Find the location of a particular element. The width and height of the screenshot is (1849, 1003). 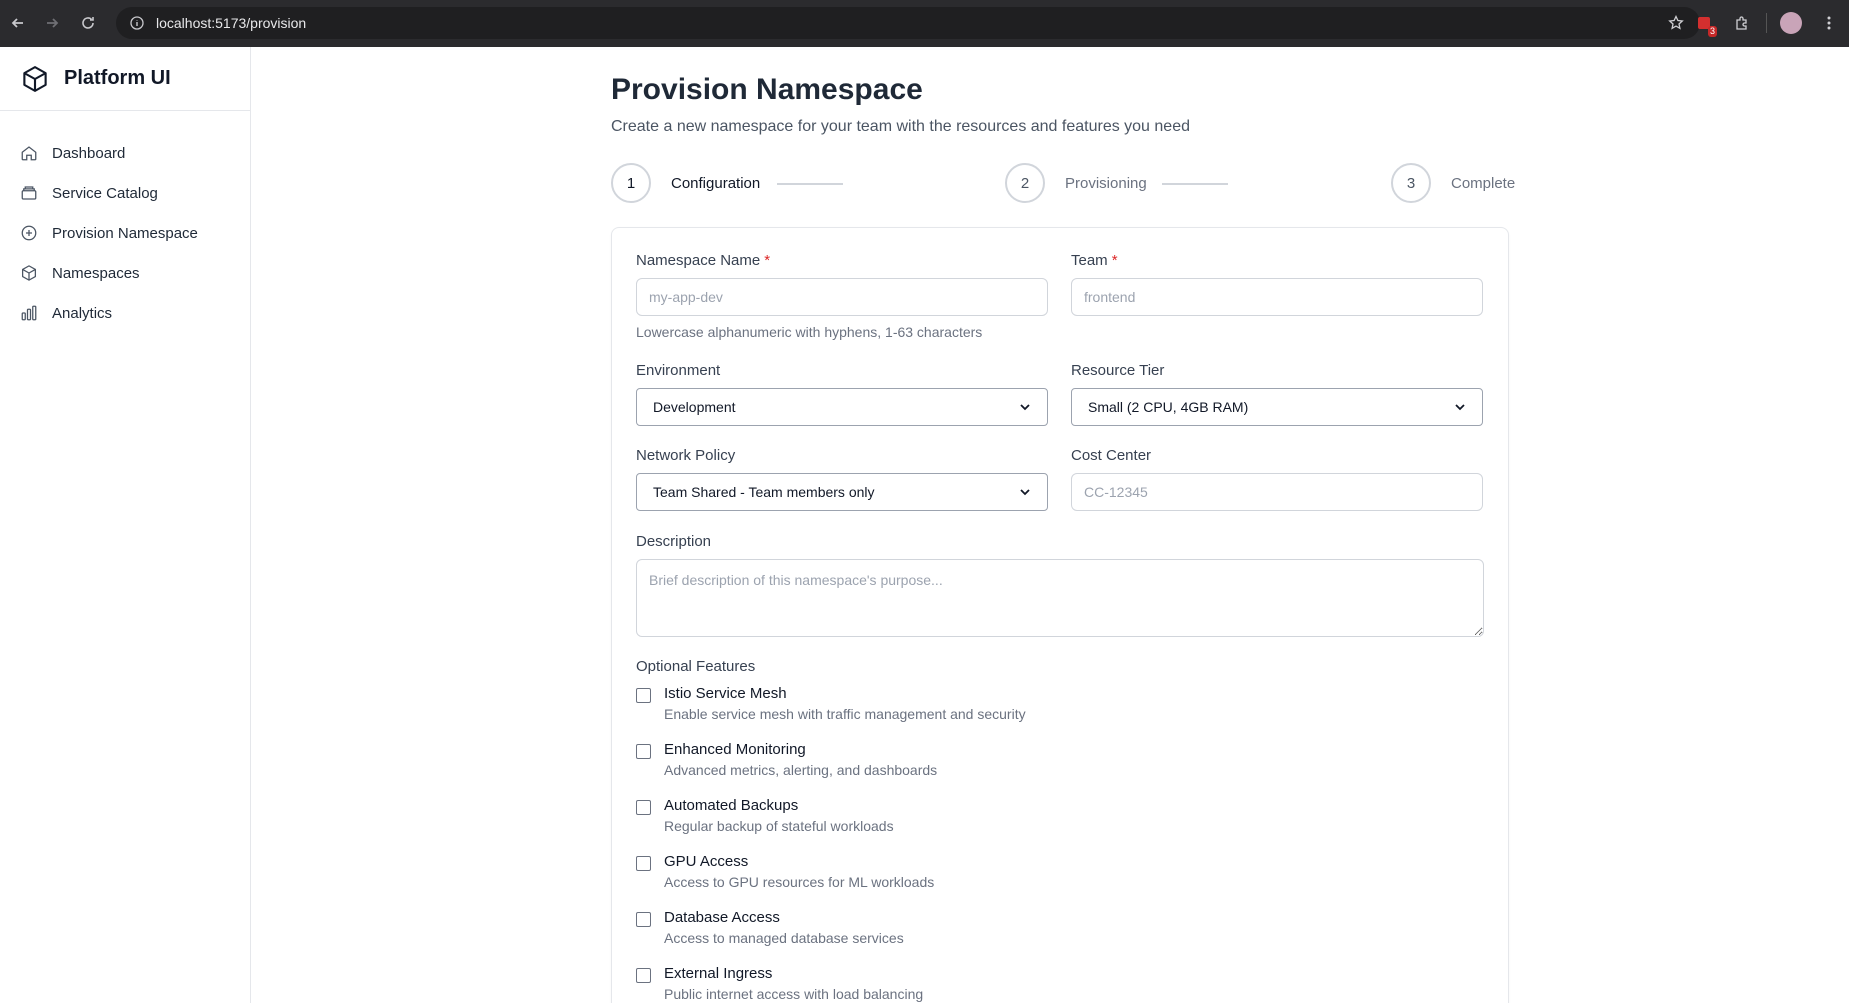

description-field: Description is located at coordinates (1060, 587).